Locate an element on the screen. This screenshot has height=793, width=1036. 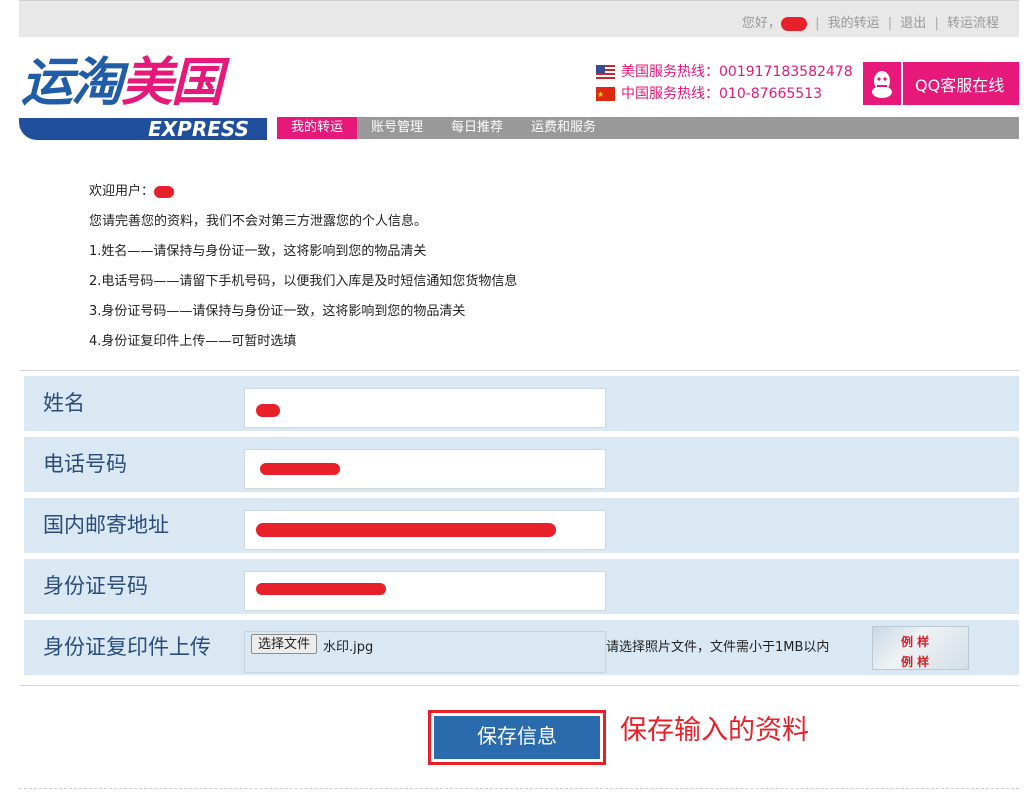
phone-label: 电话号码 is located at coordinates (85, 464).